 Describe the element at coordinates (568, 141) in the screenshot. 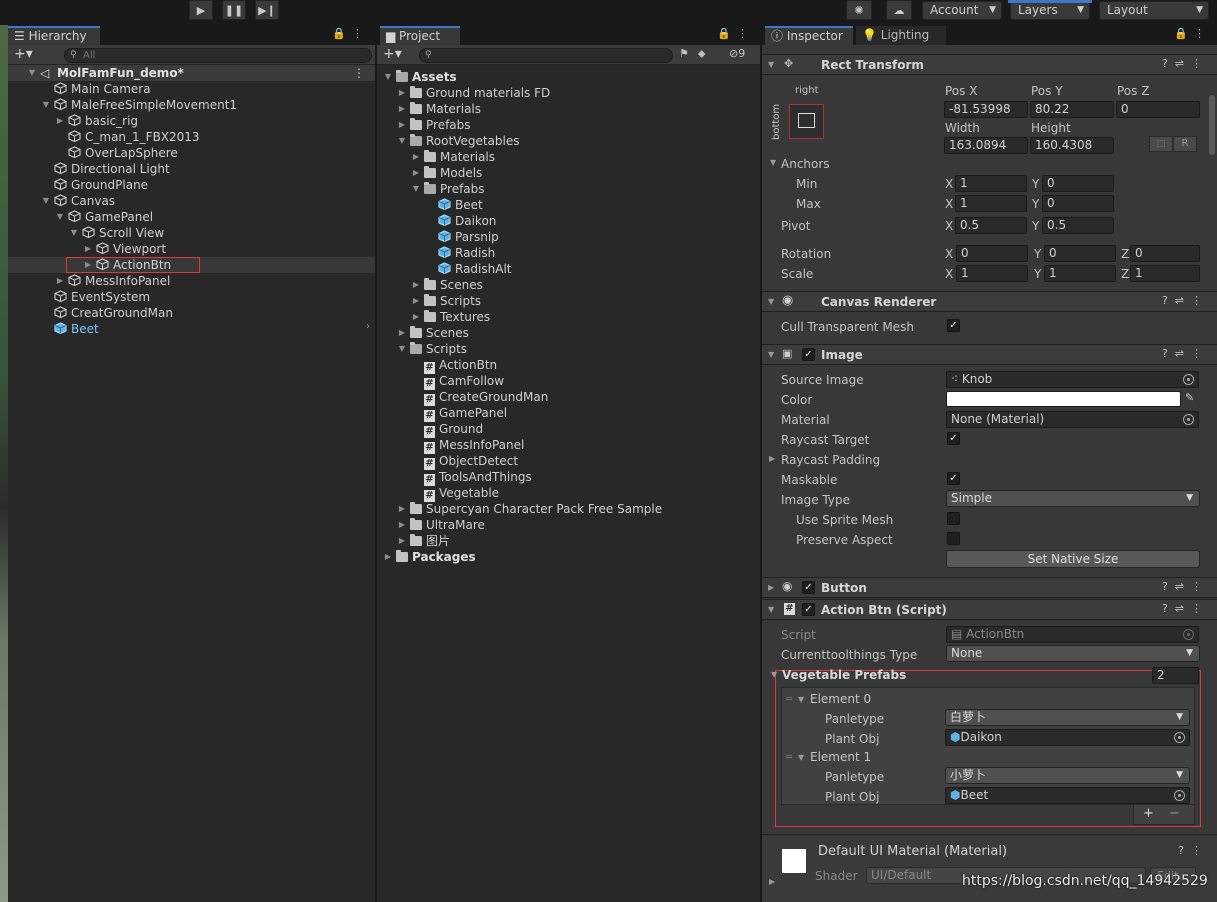

I see `project-item: ▼ RootVegetables` at that location.